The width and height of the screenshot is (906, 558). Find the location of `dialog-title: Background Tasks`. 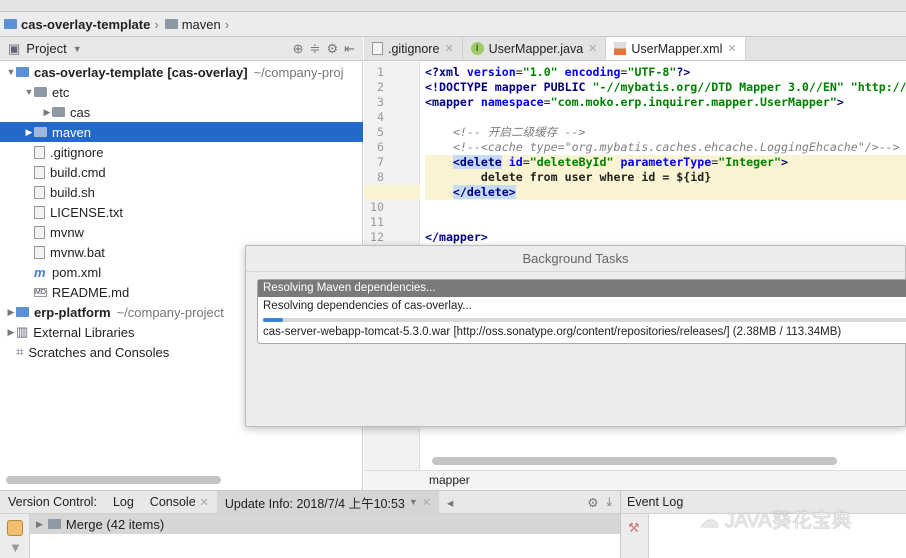

dialog-title: Background Tasks is located at coordinates (575, 259).